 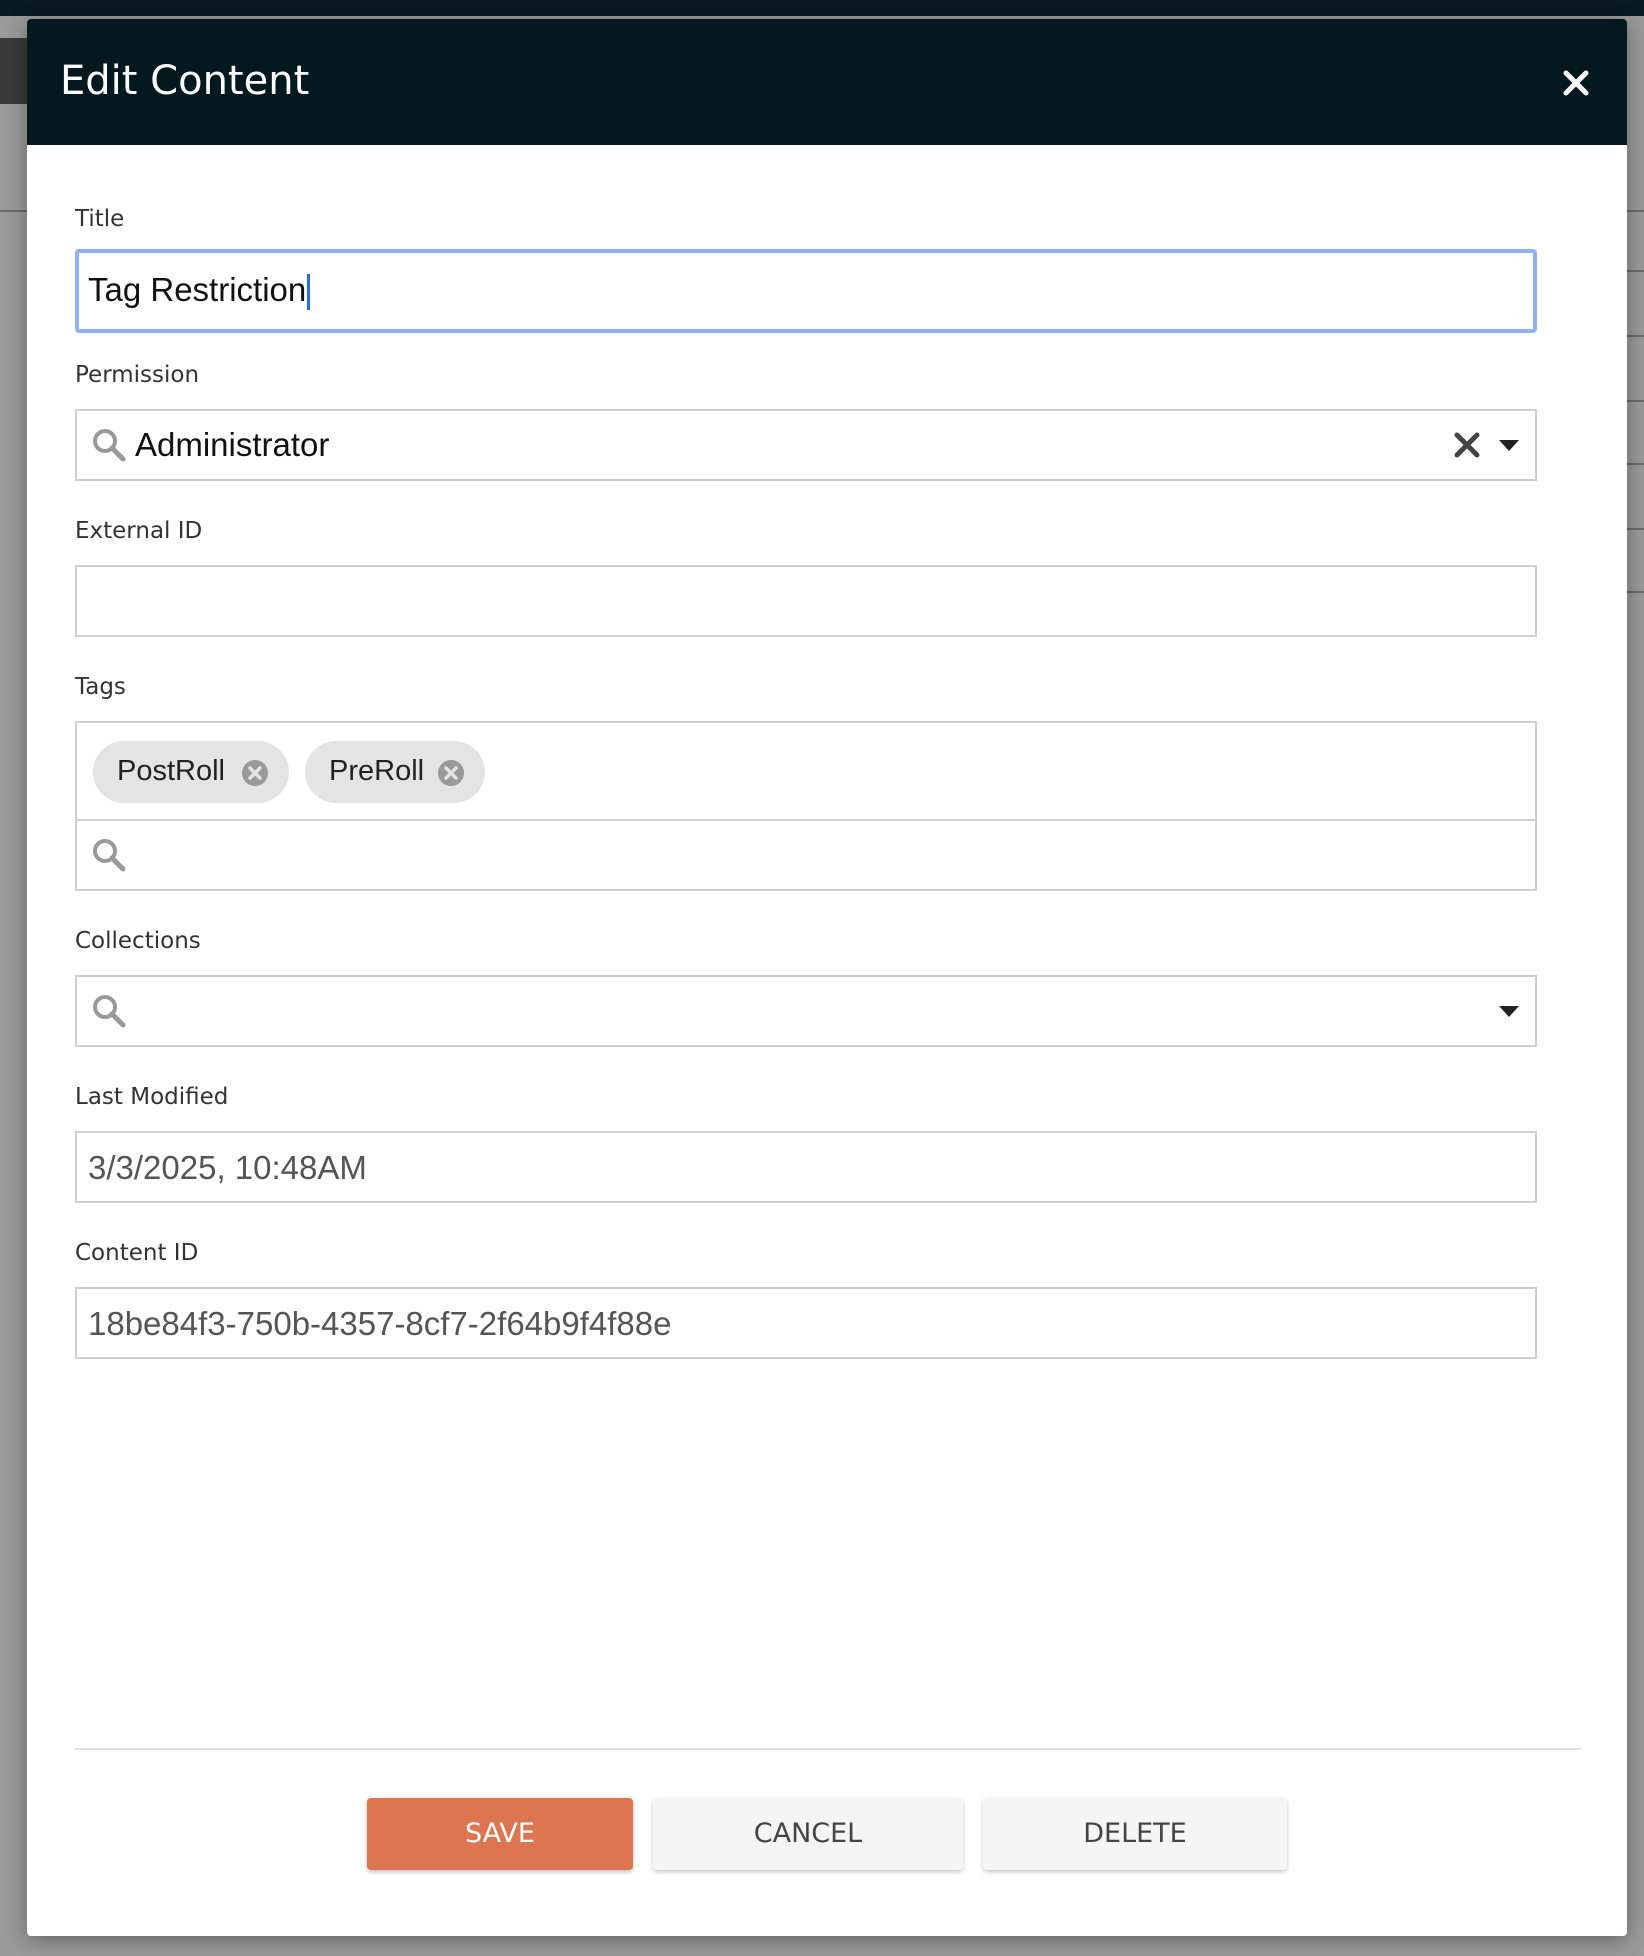 What do you see at coordinates (806, 601) in the screenshot?
I see `external-id-input` at bounding box center [806, 601].